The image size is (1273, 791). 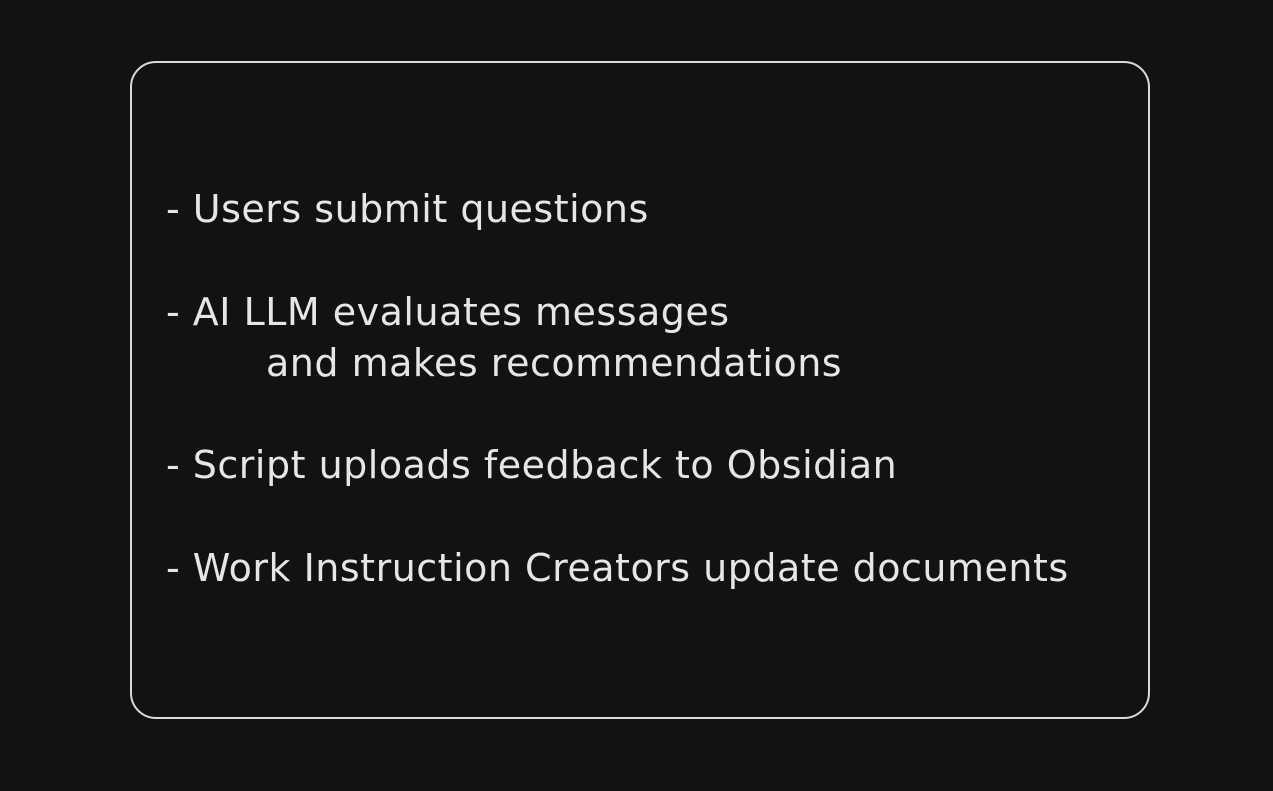 What do you see at coordinates (532, 465) in the screenshot?
I see `step-script-uploads: - Script uploads feedback to Obsidian` at bounding box center [532, 465].